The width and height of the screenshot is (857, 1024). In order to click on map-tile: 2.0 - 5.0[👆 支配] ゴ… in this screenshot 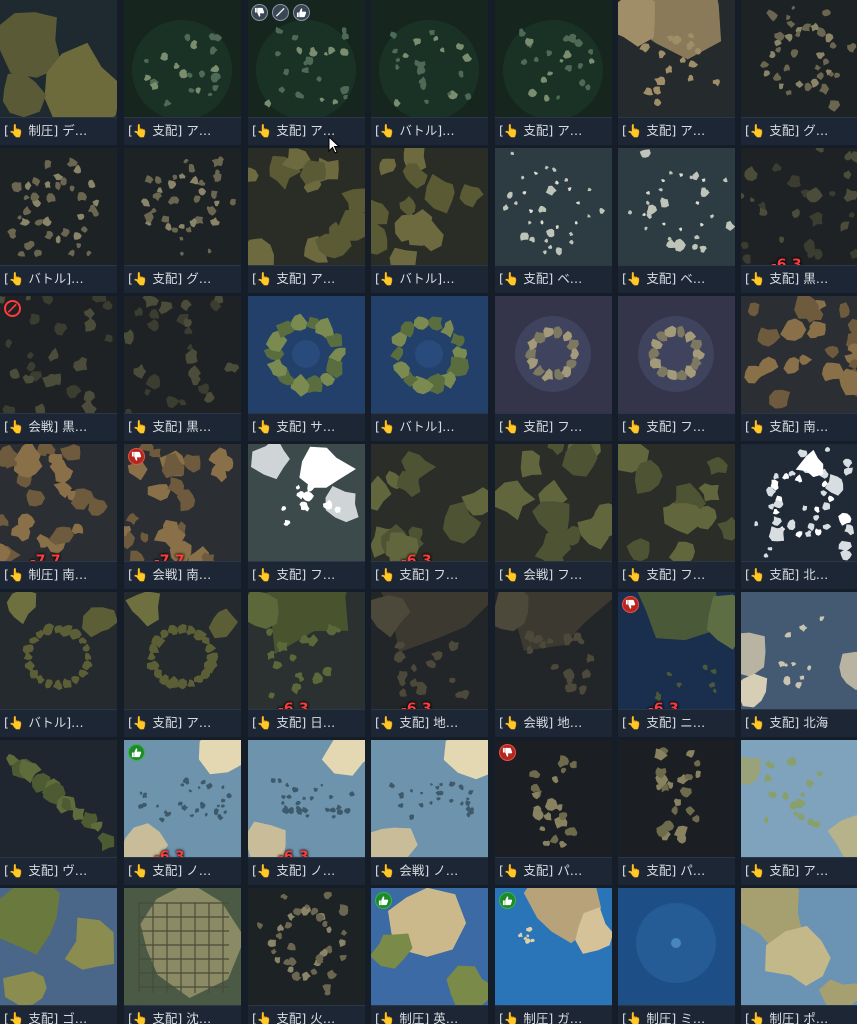, I will do `click(58, 956)`.